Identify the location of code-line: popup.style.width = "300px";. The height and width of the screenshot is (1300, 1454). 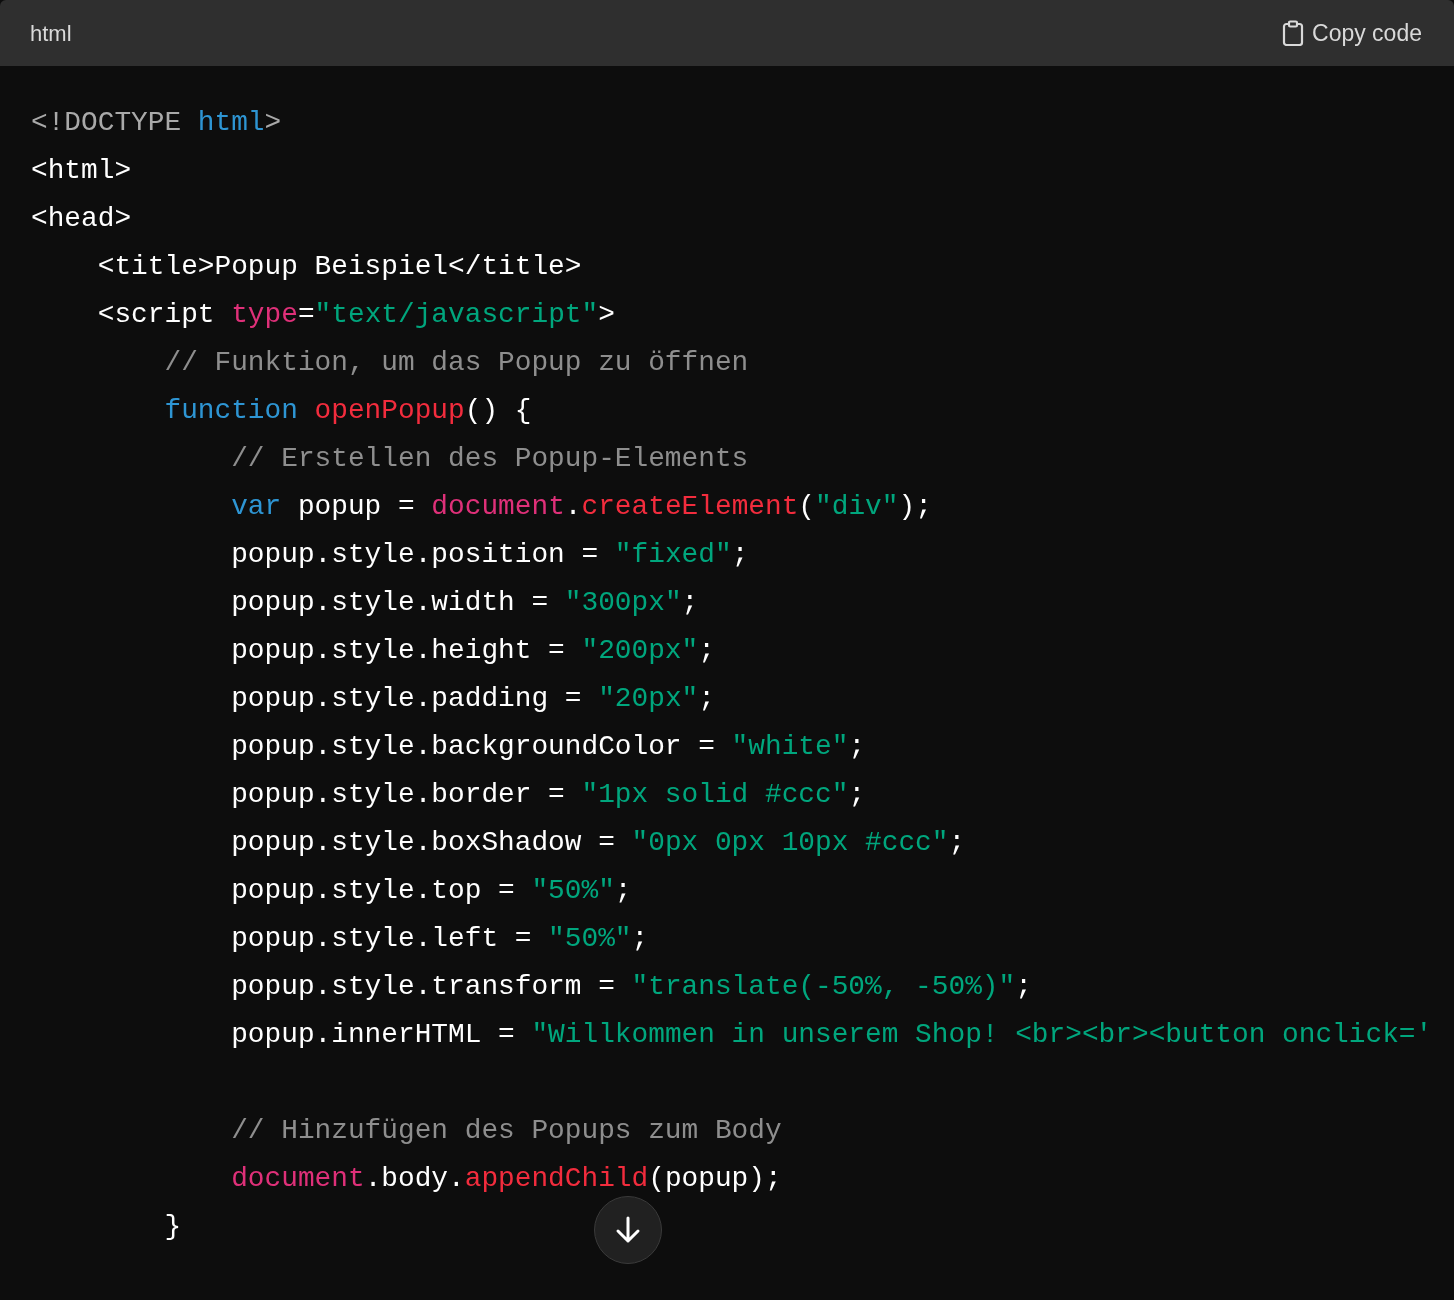
(464, 603).